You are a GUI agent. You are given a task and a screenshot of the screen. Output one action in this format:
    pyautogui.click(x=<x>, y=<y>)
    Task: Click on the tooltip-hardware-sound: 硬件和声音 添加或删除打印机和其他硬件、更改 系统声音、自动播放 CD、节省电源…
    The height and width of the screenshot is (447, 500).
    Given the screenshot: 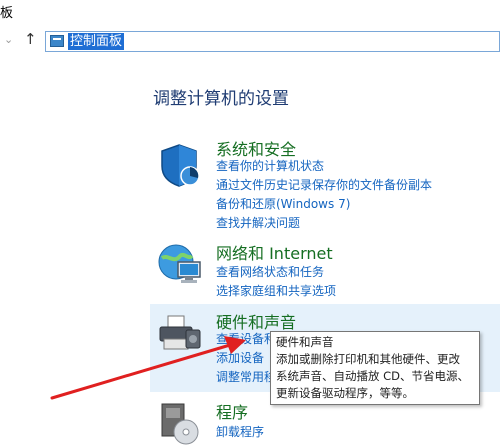 What is the action you would take?
    pyautogui.click(x=375, y=368)
    